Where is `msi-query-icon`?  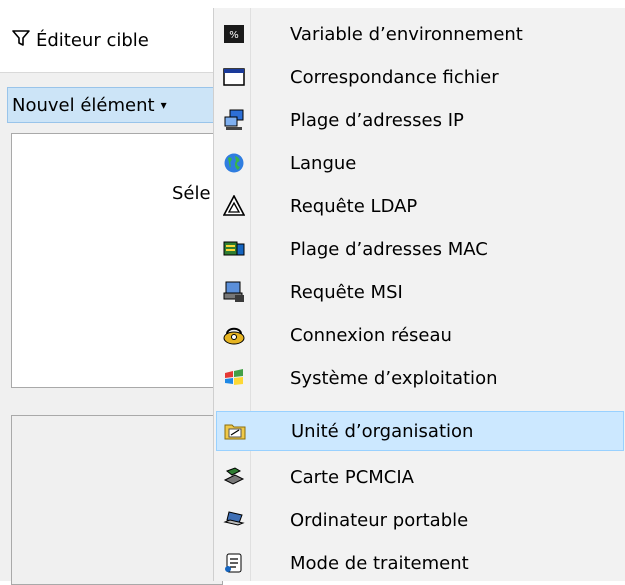 msi-query-icon is located at coordinates (234, 292).